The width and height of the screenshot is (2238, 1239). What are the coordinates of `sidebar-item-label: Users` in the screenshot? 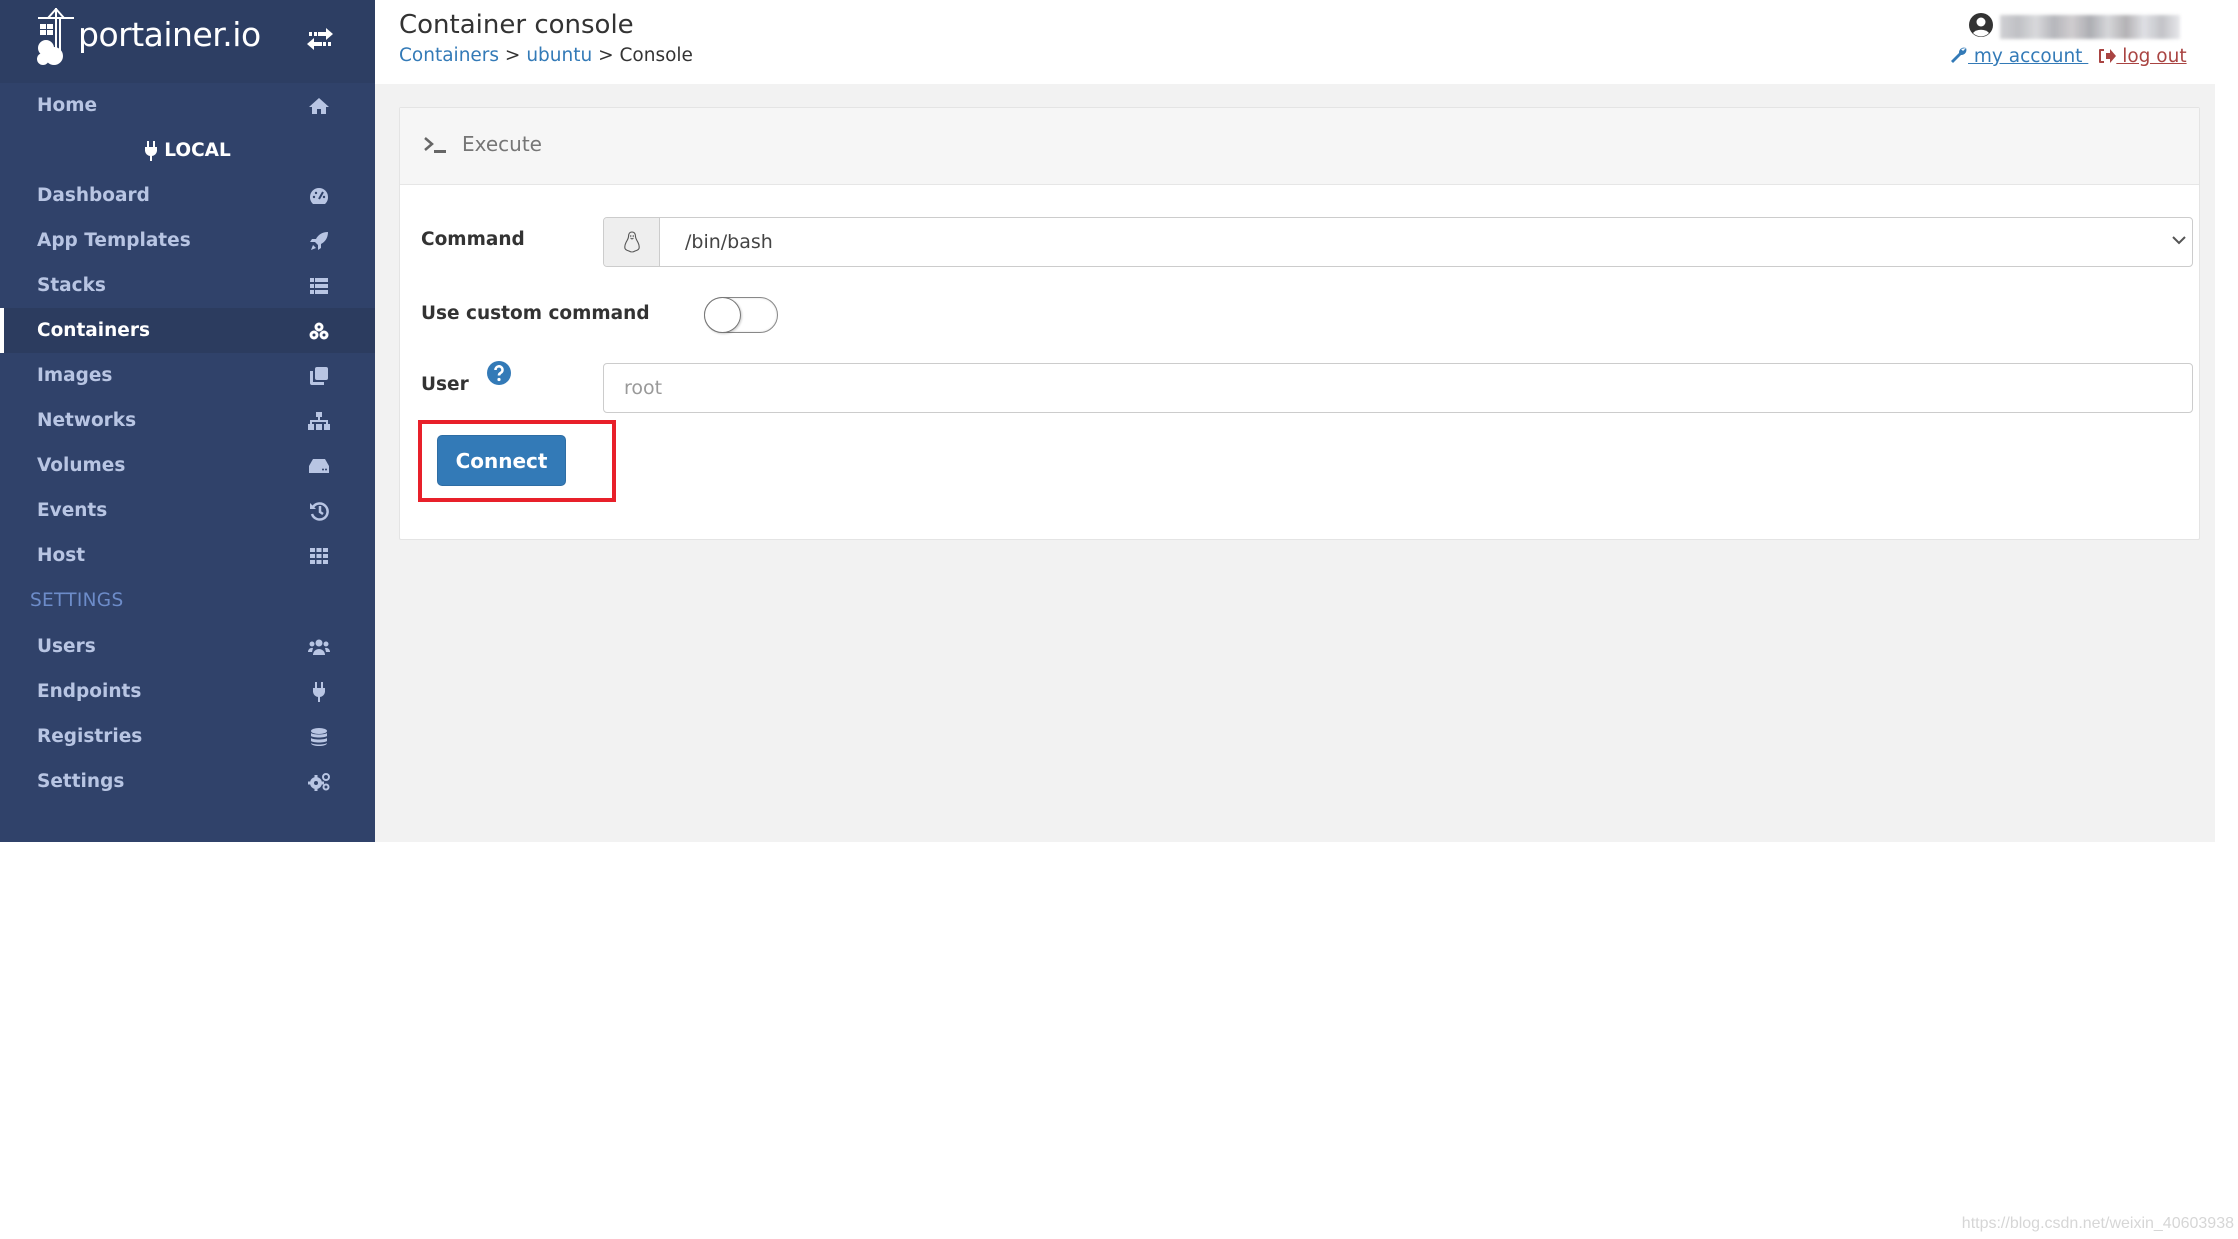 It's located at (66, 646).